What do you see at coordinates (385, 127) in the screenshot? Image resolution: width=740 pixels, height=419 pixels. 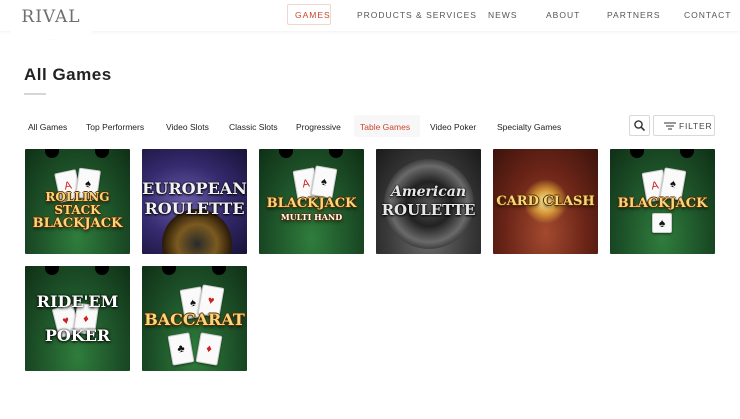 I see `tab-table-games: Table Games` at bounding box center [385, 127].